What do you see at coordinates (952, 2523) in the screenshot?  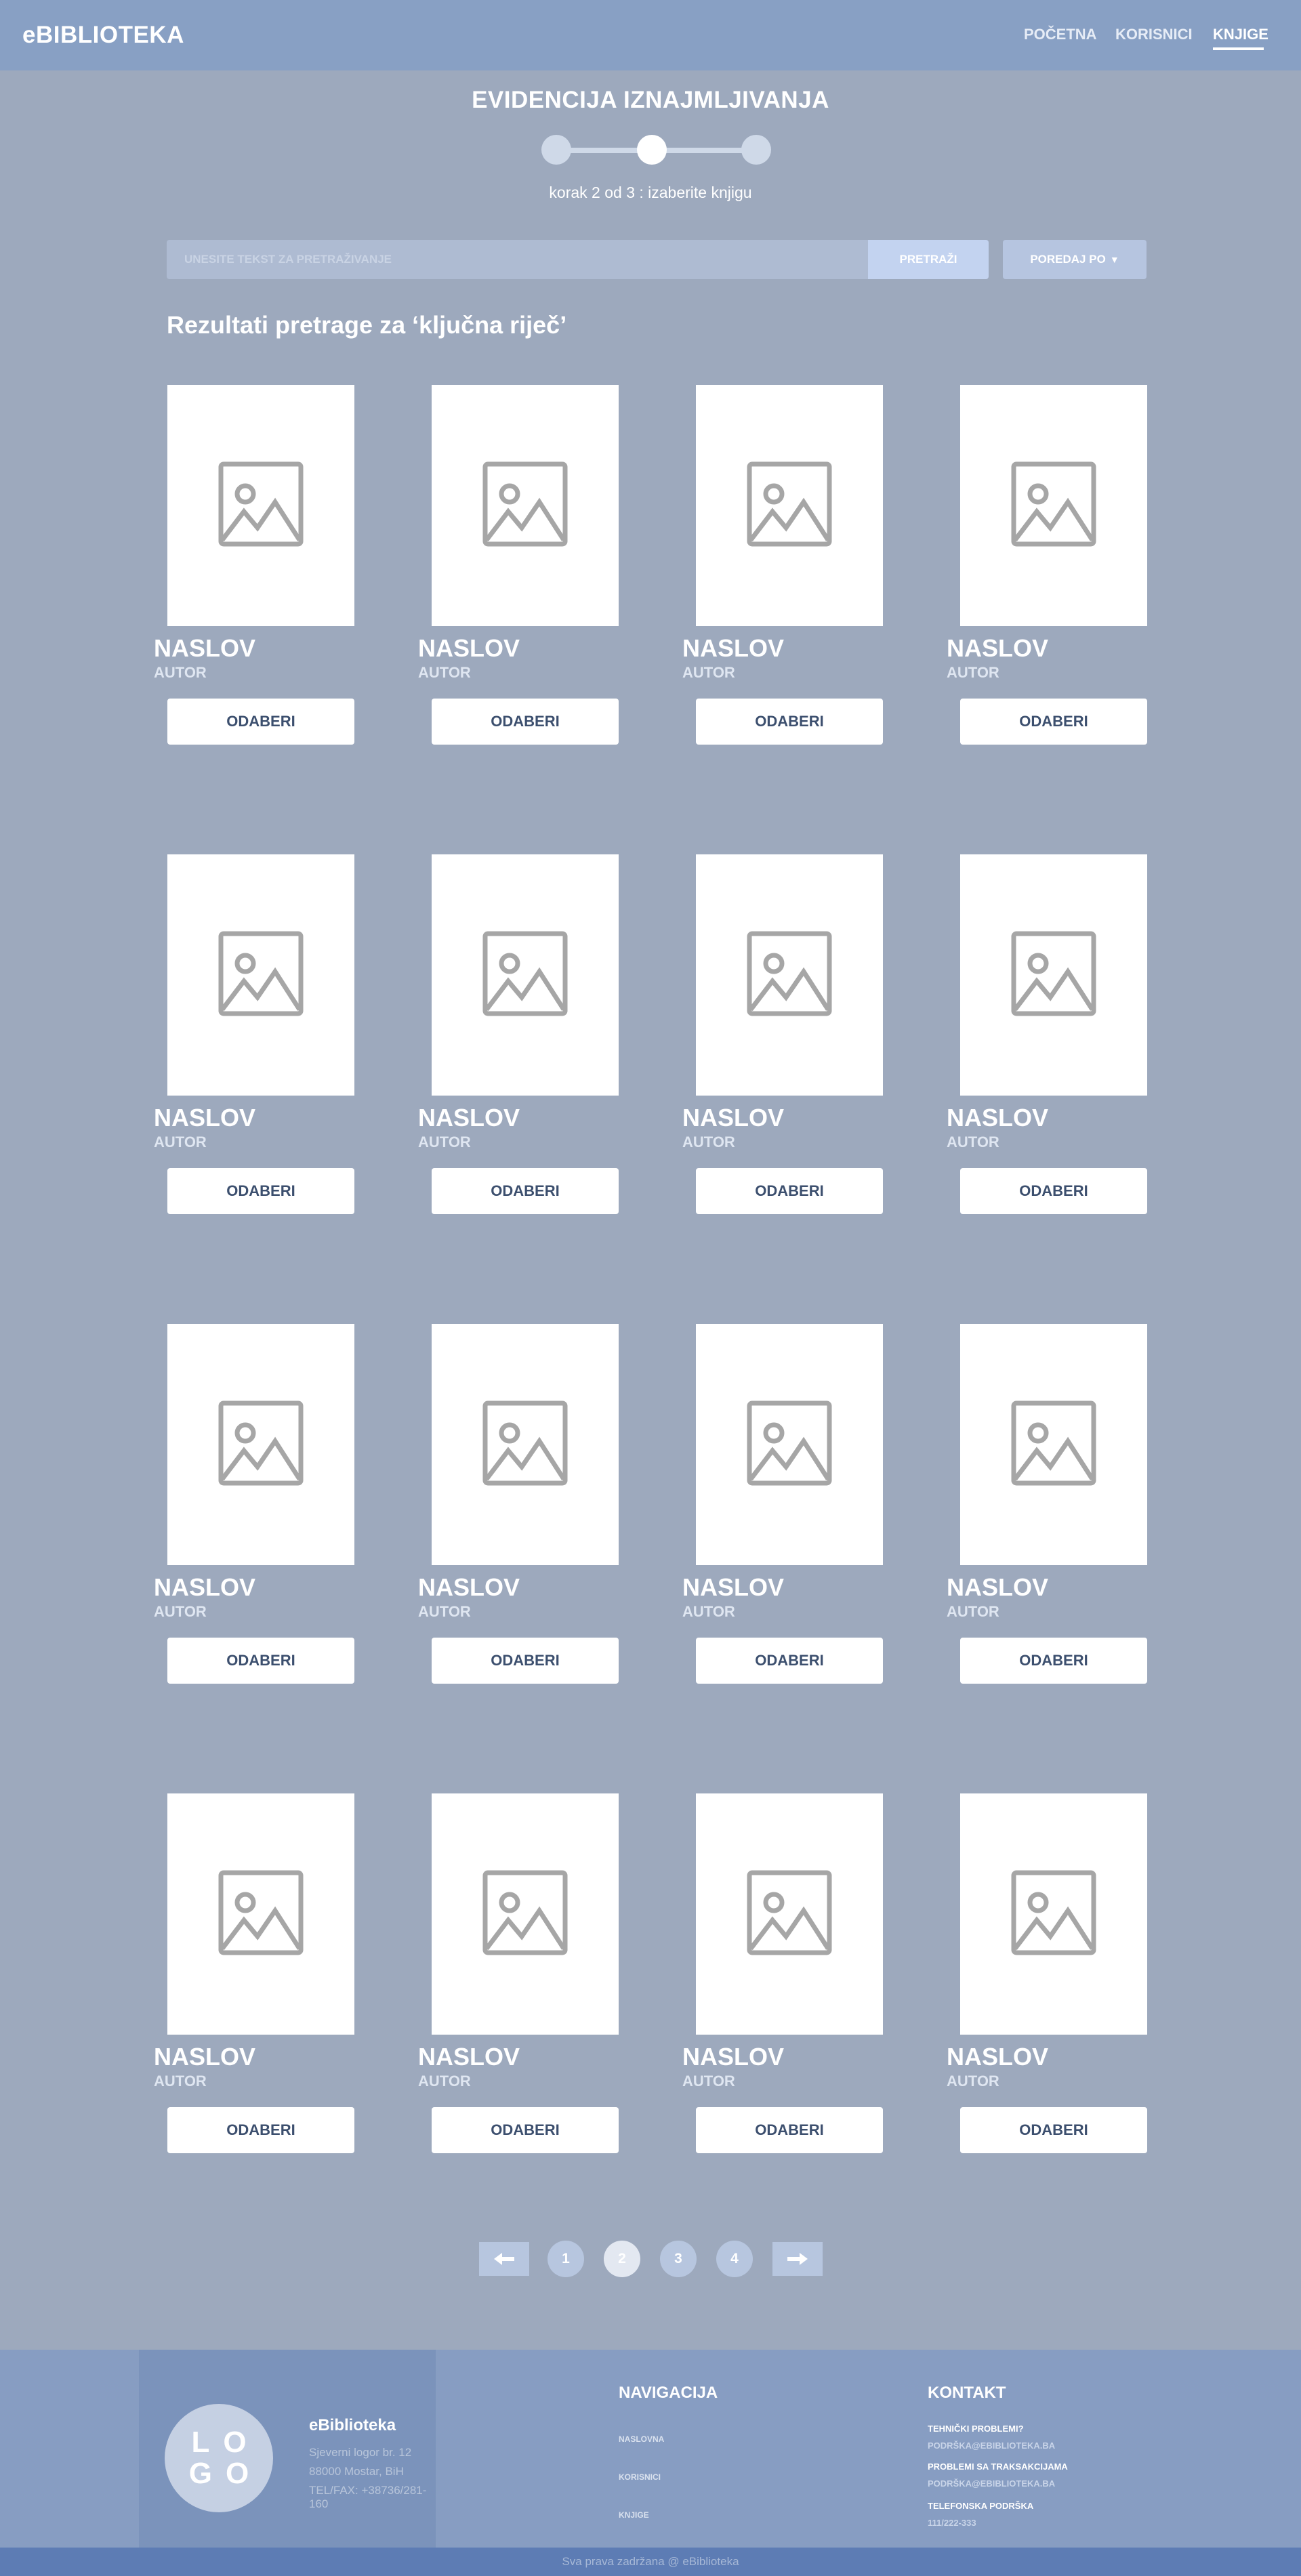 I see `contact-phone: 111/222-333` at bounding box center [952, 2523].